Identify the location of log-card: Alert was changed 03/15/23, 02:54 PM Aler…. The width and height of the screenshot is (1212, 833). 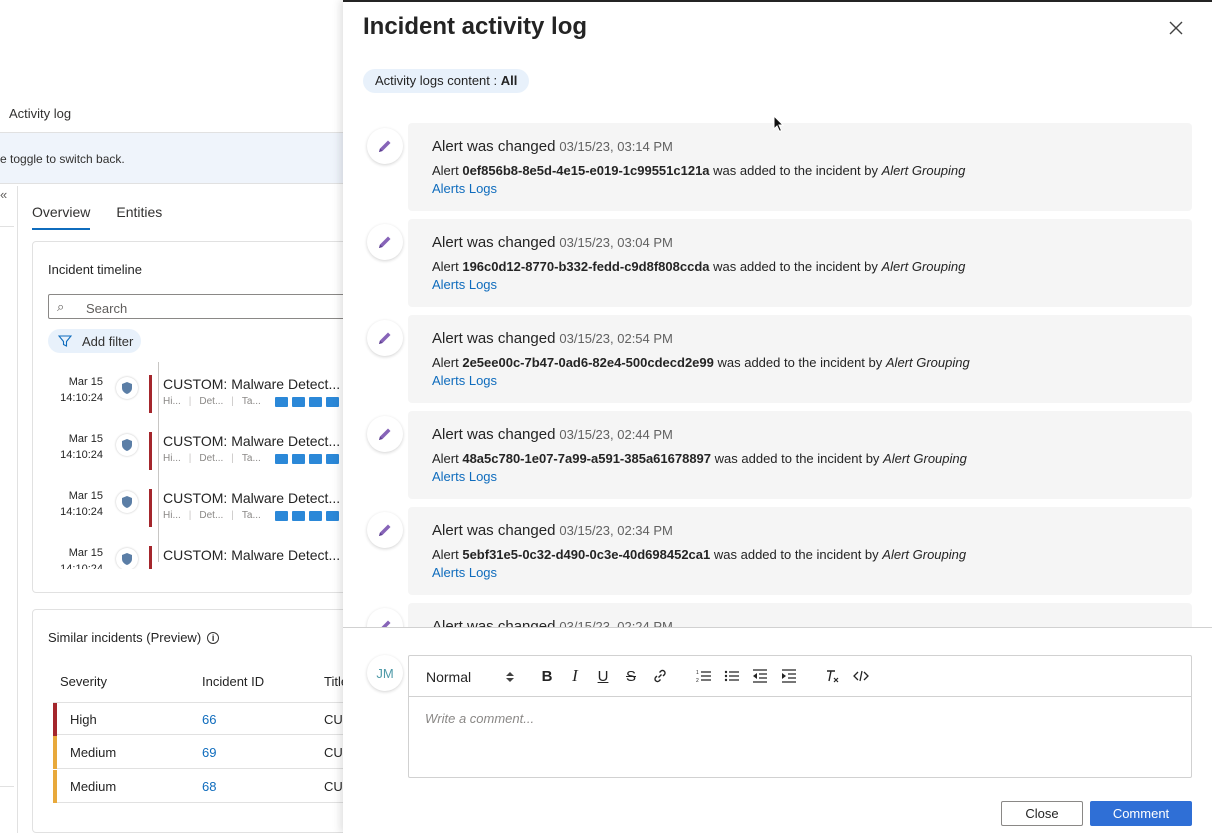
(800, 359).